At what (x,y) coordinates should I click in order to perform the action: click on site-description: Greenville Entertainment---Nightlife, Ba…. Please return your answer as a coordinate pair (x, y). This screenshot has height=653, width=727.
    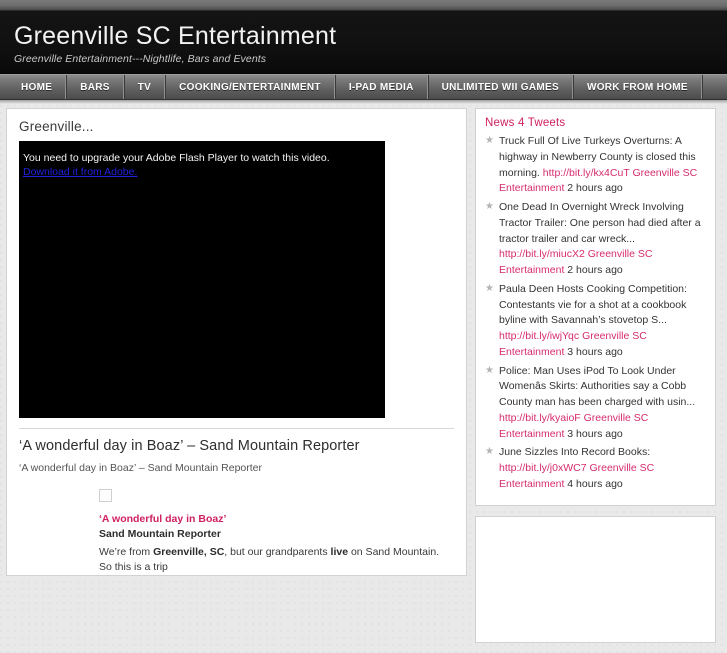
    Looking at the image, I should click on (140, 59).